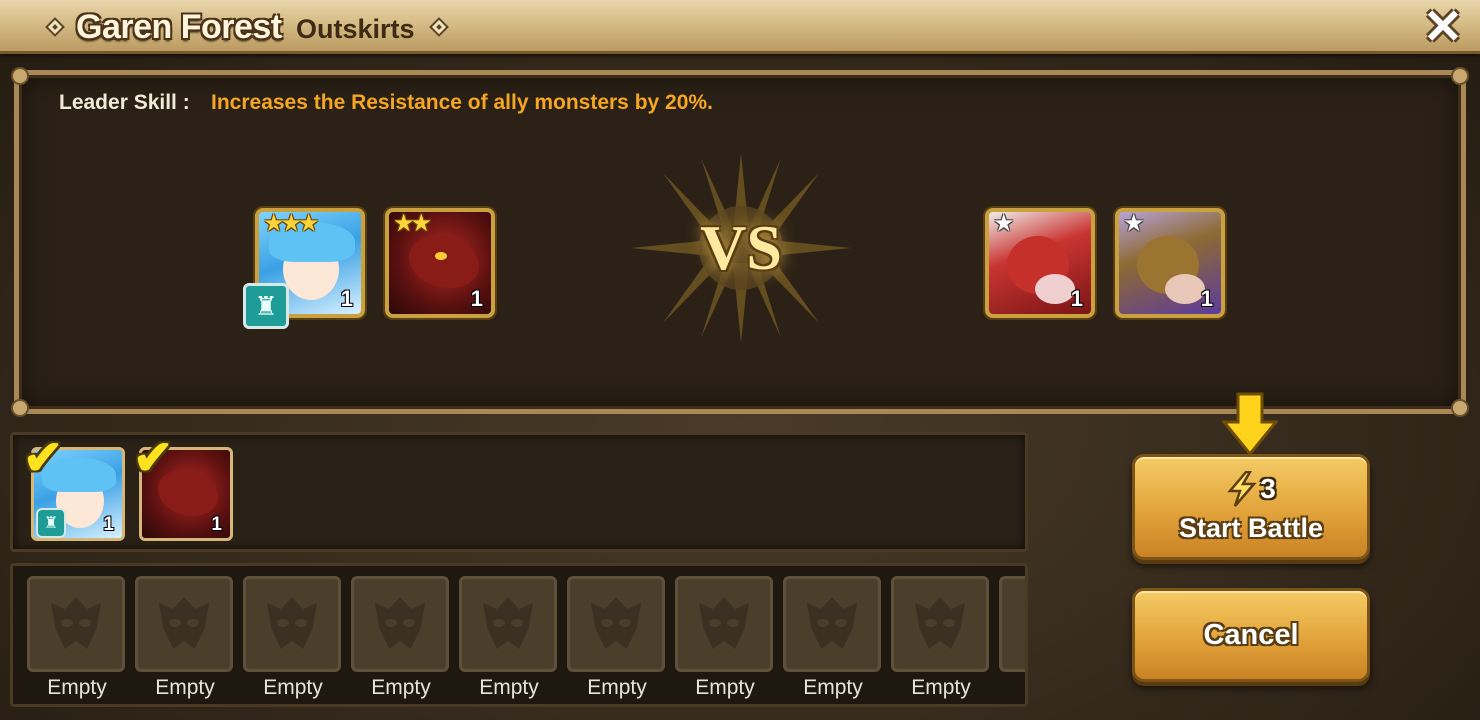 Image resolution: width=1480 pixels, height=720 pixels. I want to click on selected-monsters-strip: ♜ 1 ✔ 1 ✔, so click(519, 492).